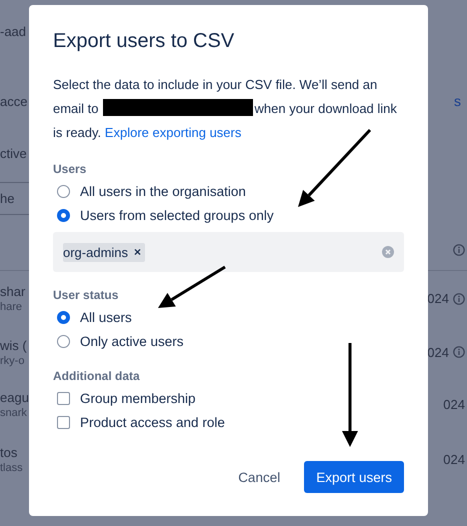  Describe the element at coordinates (14, 101) in the screenshot. I see `user-name: acce` at that location.